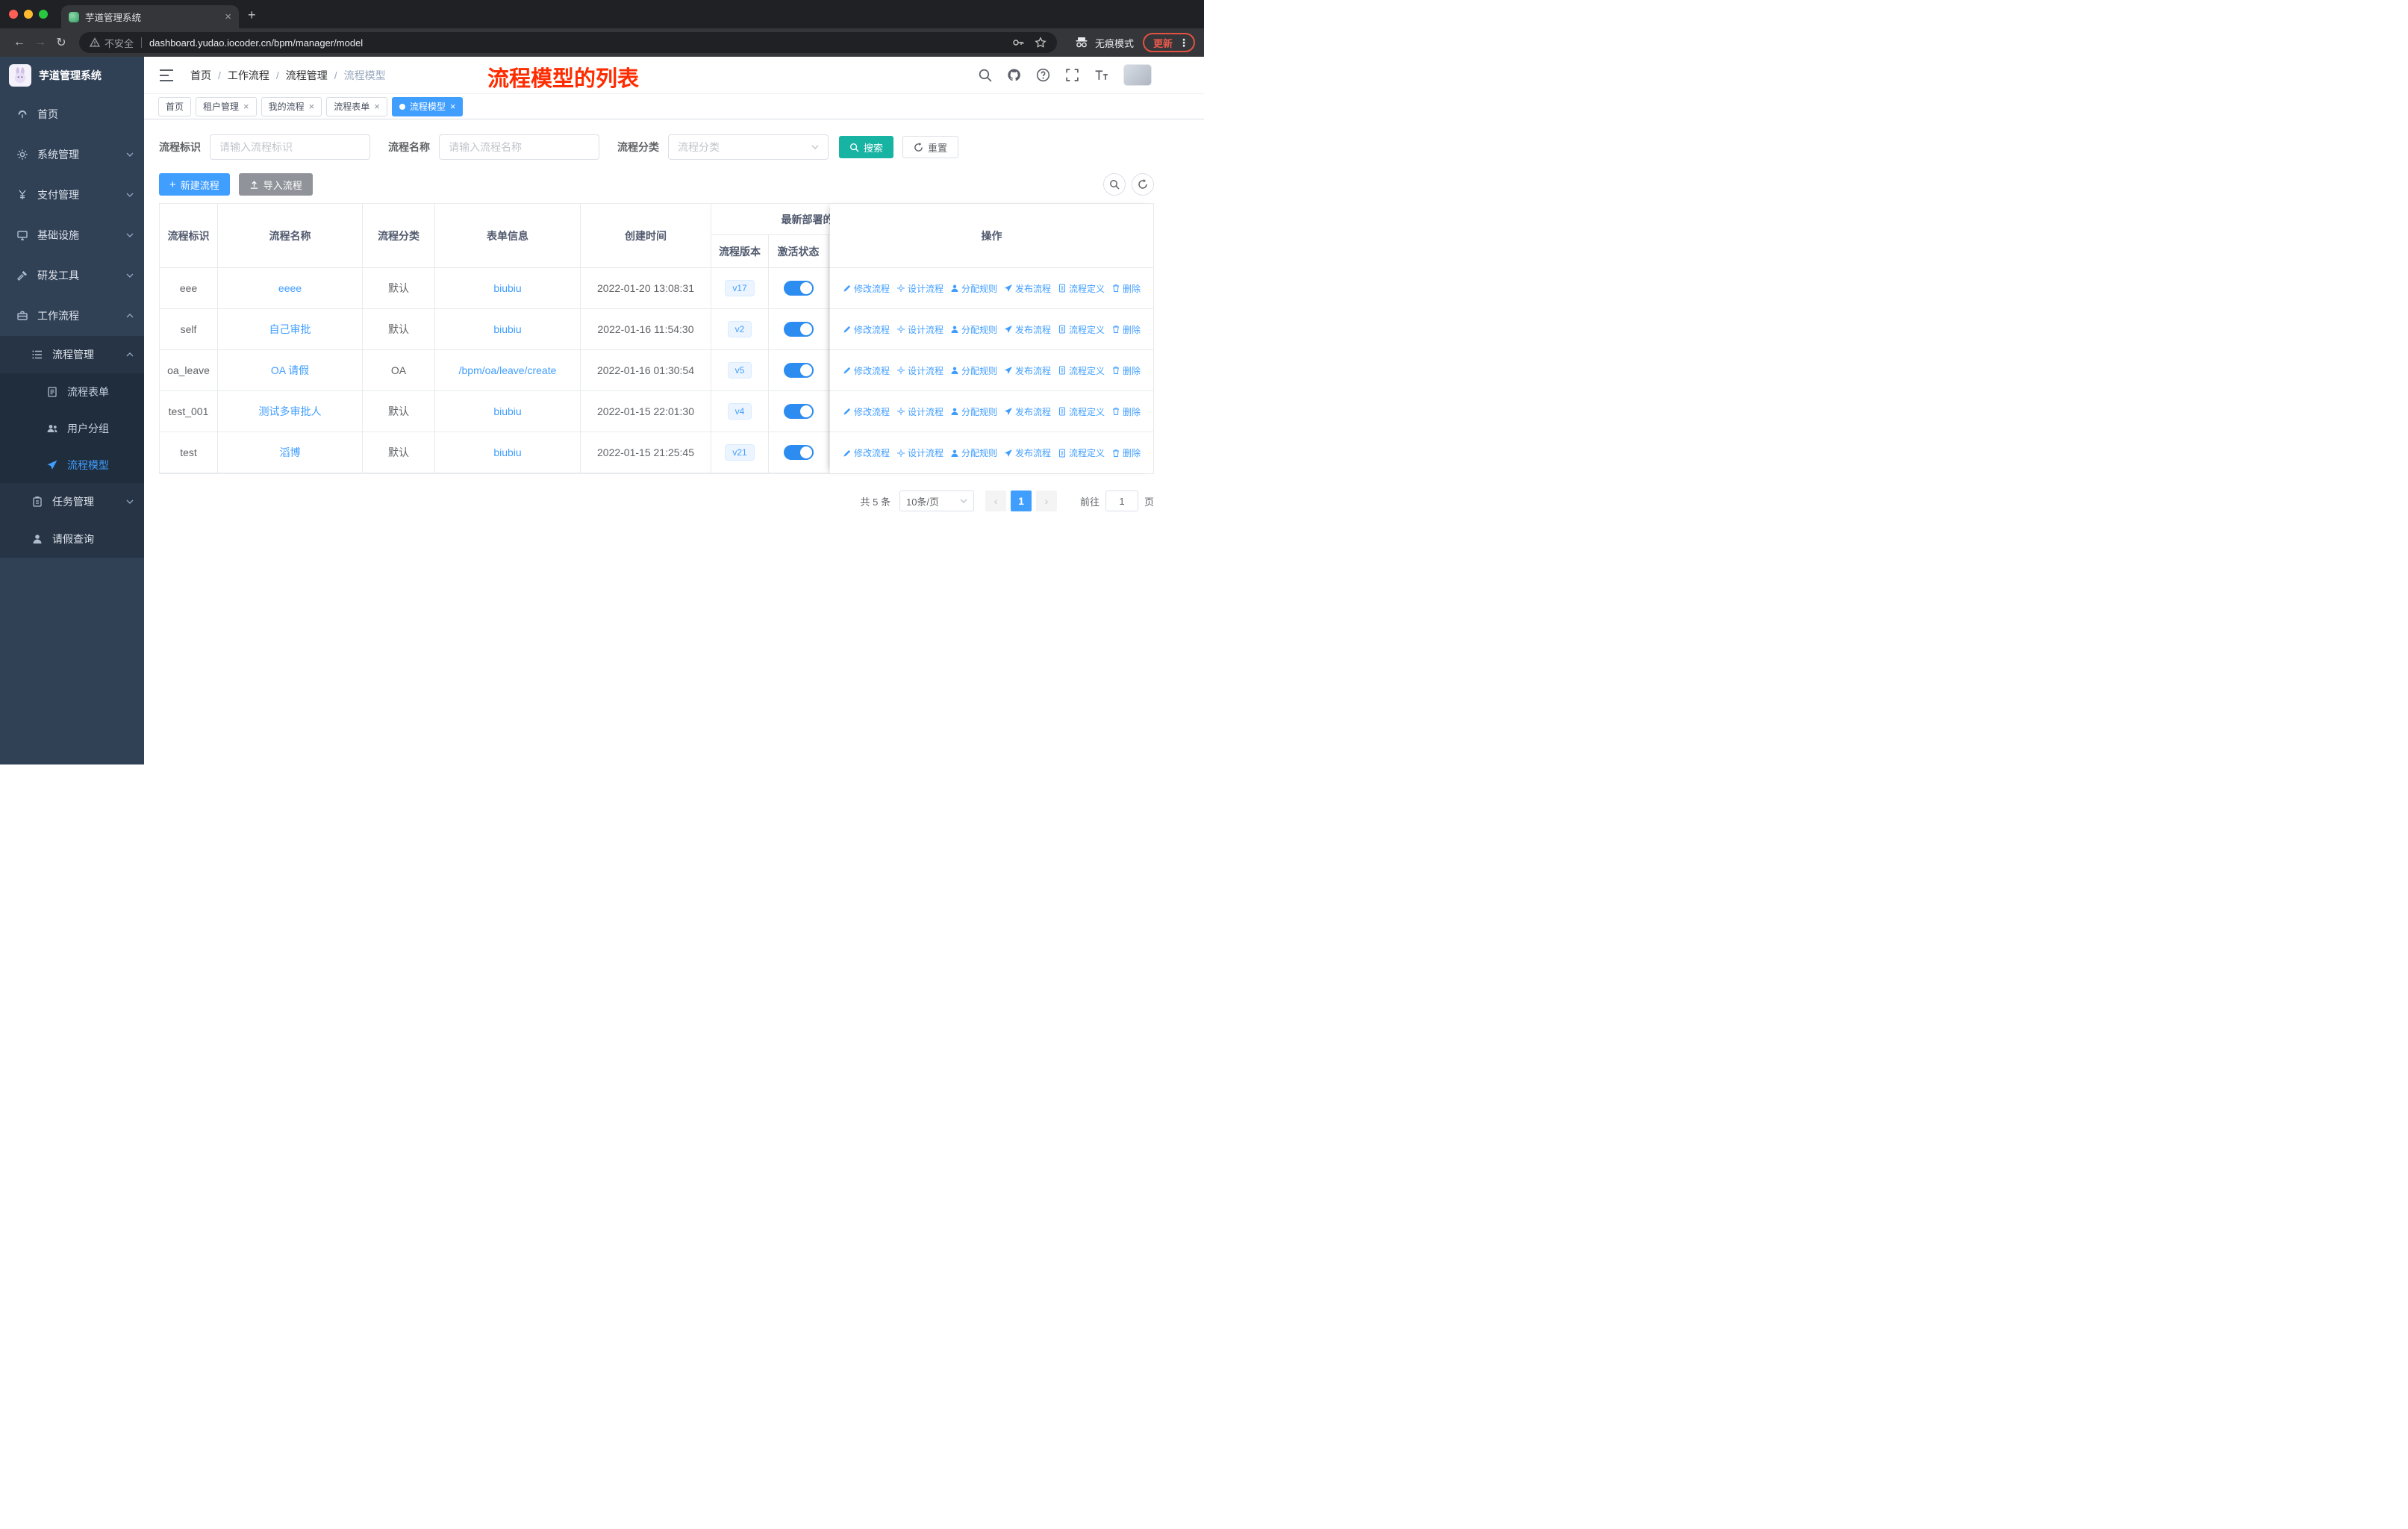 Image resolution: width=2408 pixels, height=1529 pixels. Describe the element at coordinates (290, 147) in the screenshot. I see `key-filter-input` at that location.